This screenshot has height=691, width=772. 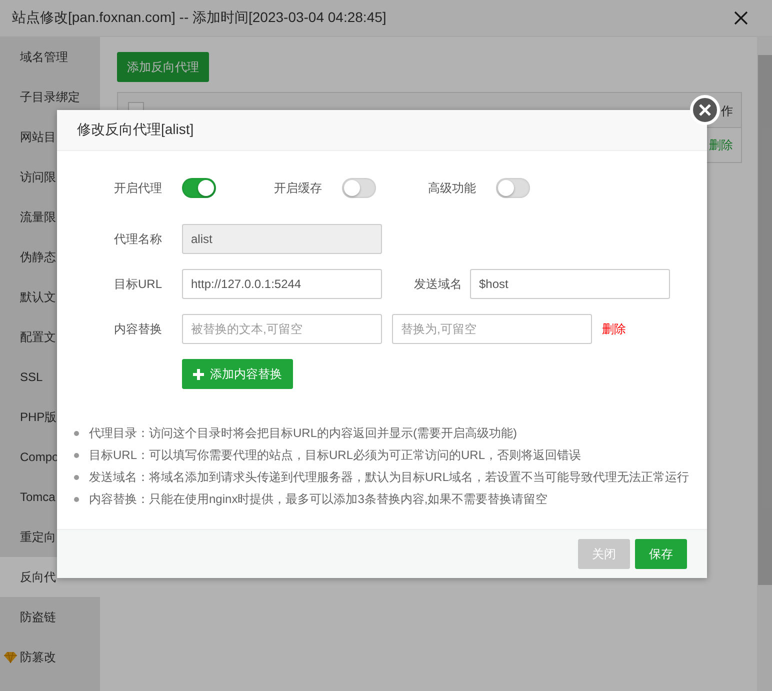 I want to click on replace-from-field: 被替换的文本,可留空, so click(x=282, y=329).